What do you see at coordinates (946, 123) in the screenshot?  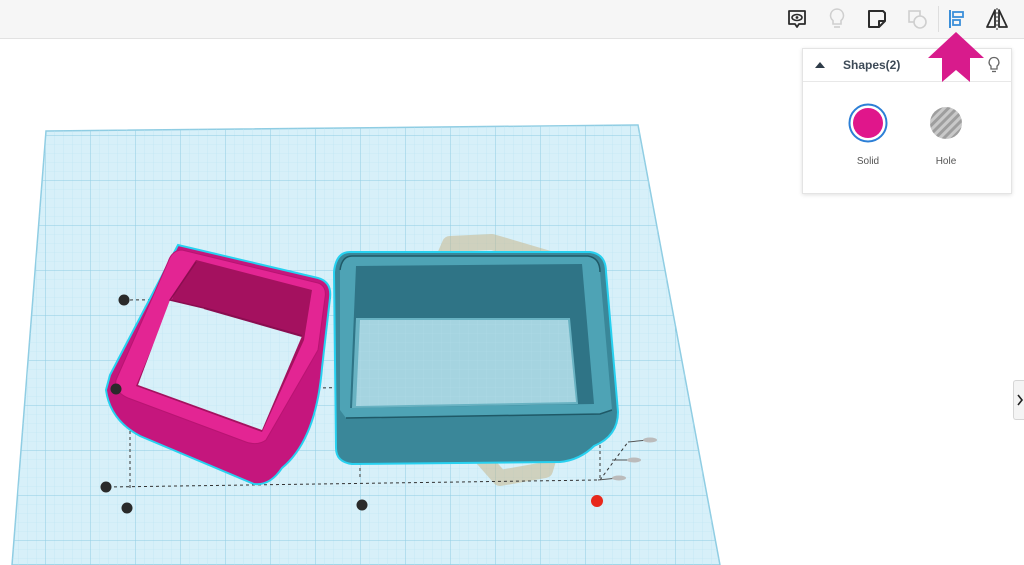 I see `hole-swatch` at bounding box center [946, 123].